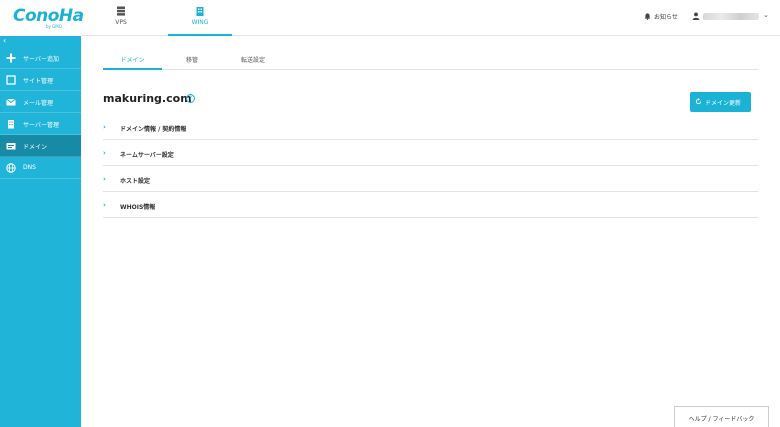  Describe the element at coordinates (29, 167) in the screenshot. I see `sidebar-item-label: DNS` at that location.